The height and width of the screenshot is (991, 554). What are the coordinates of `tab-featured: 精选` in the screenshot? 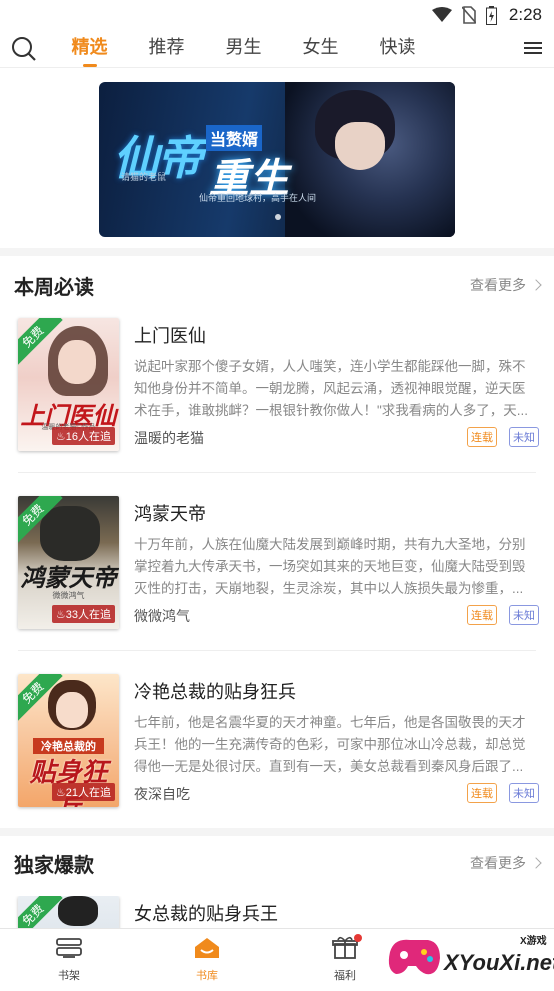 It's located at (89, 49).